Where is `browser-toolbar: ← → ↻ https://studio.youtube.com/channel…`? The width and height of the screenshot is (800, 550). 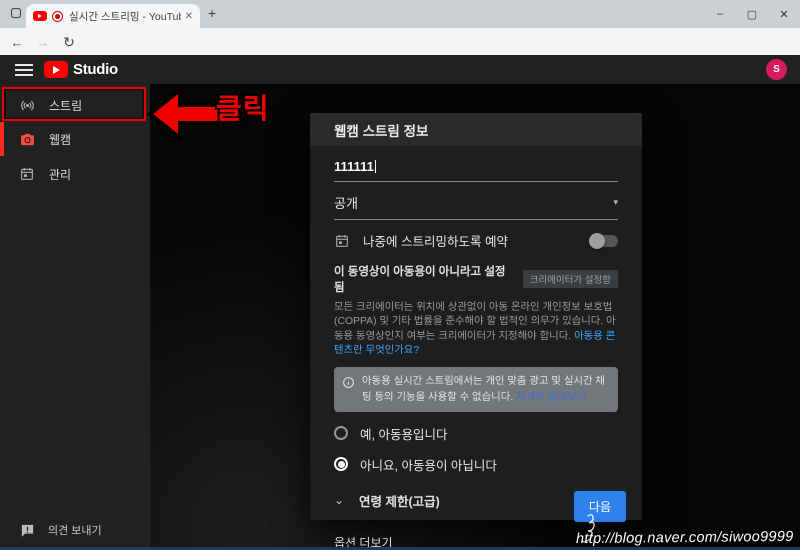
browser-toolbar: ← → ↻ https://studio.youtube.com/channel… is located at coordinates (400, 54).